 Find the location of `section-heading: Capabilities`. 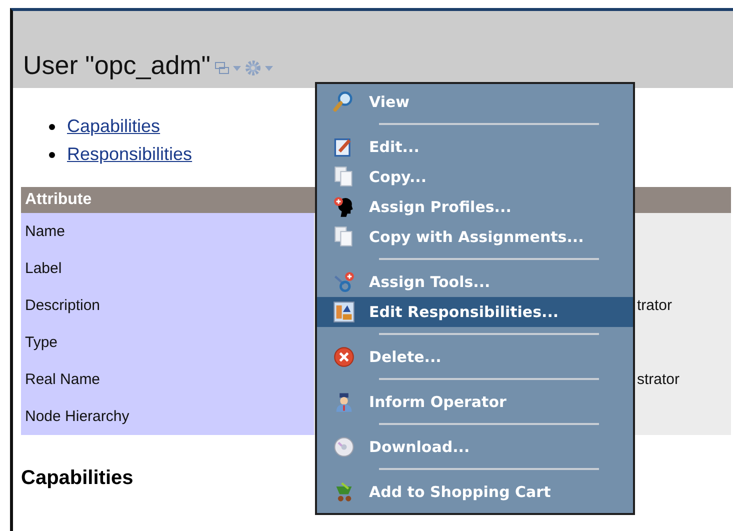

section-heading: Capabilities is located at coordinates (77, 478).